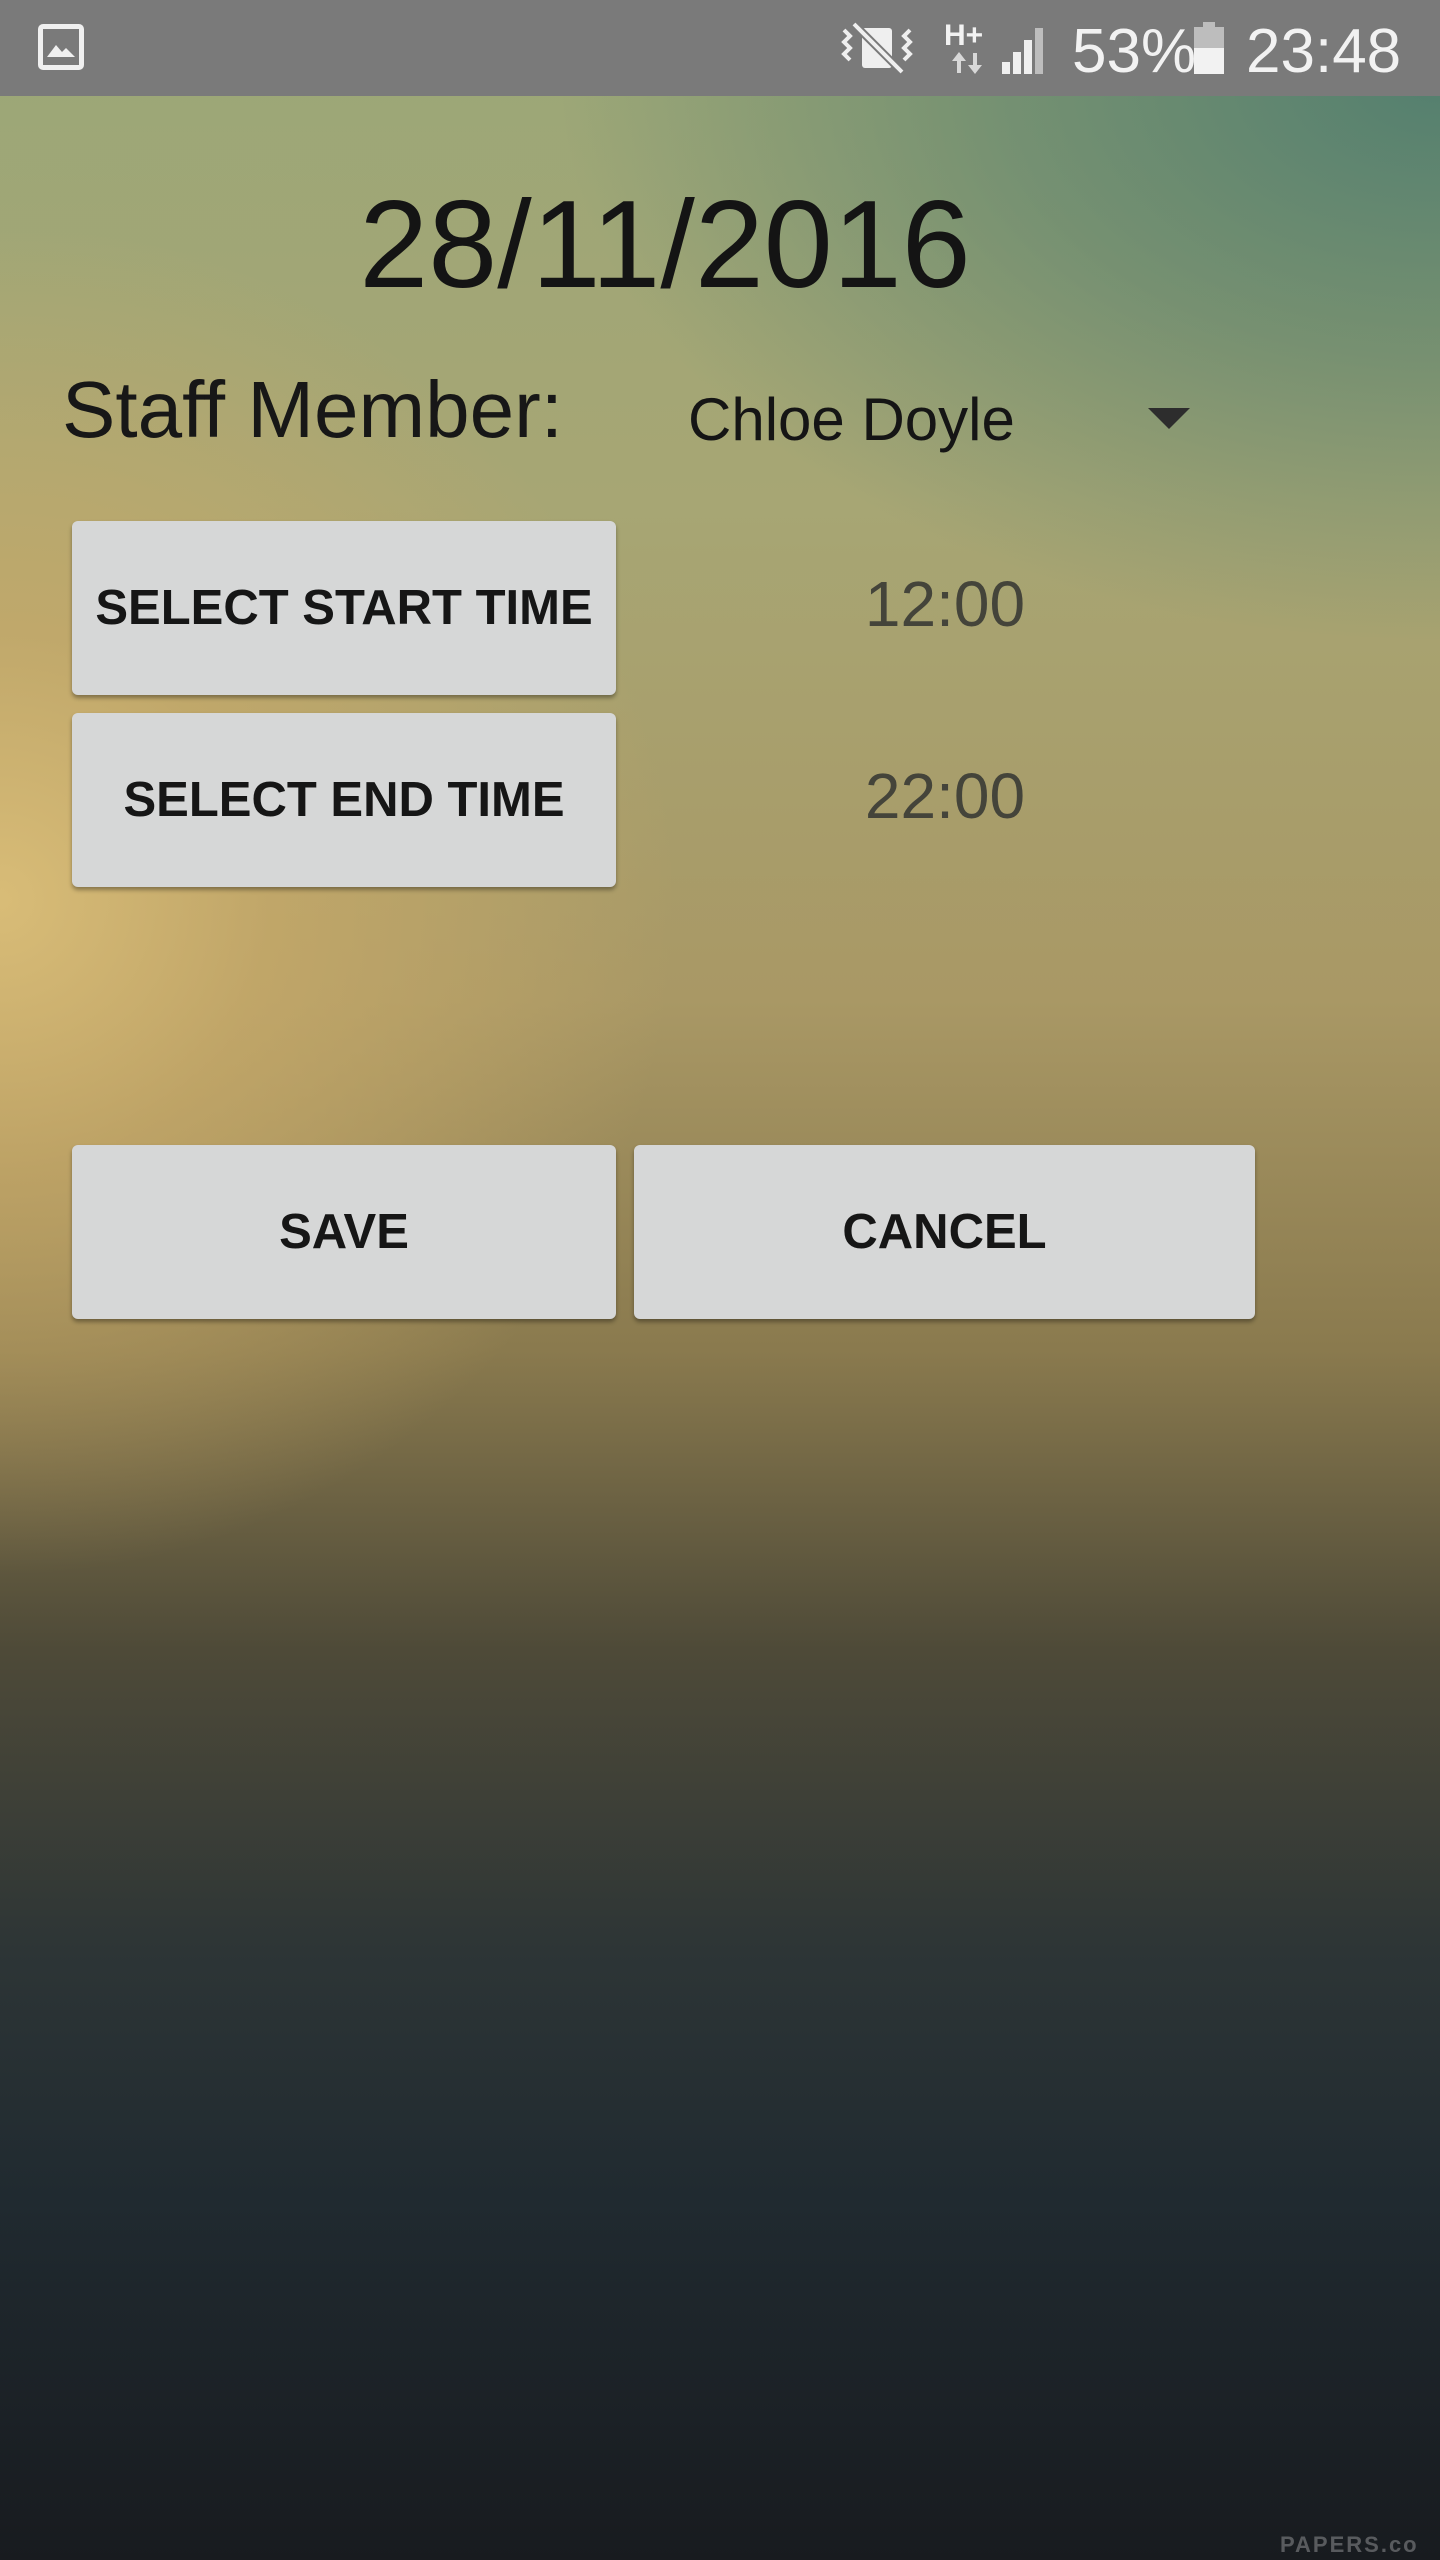 The image size is (1440, 2560). Describe the element at coordinates (877, 48) in the screenshot. I see `vibrate-mute-icon` at that location.